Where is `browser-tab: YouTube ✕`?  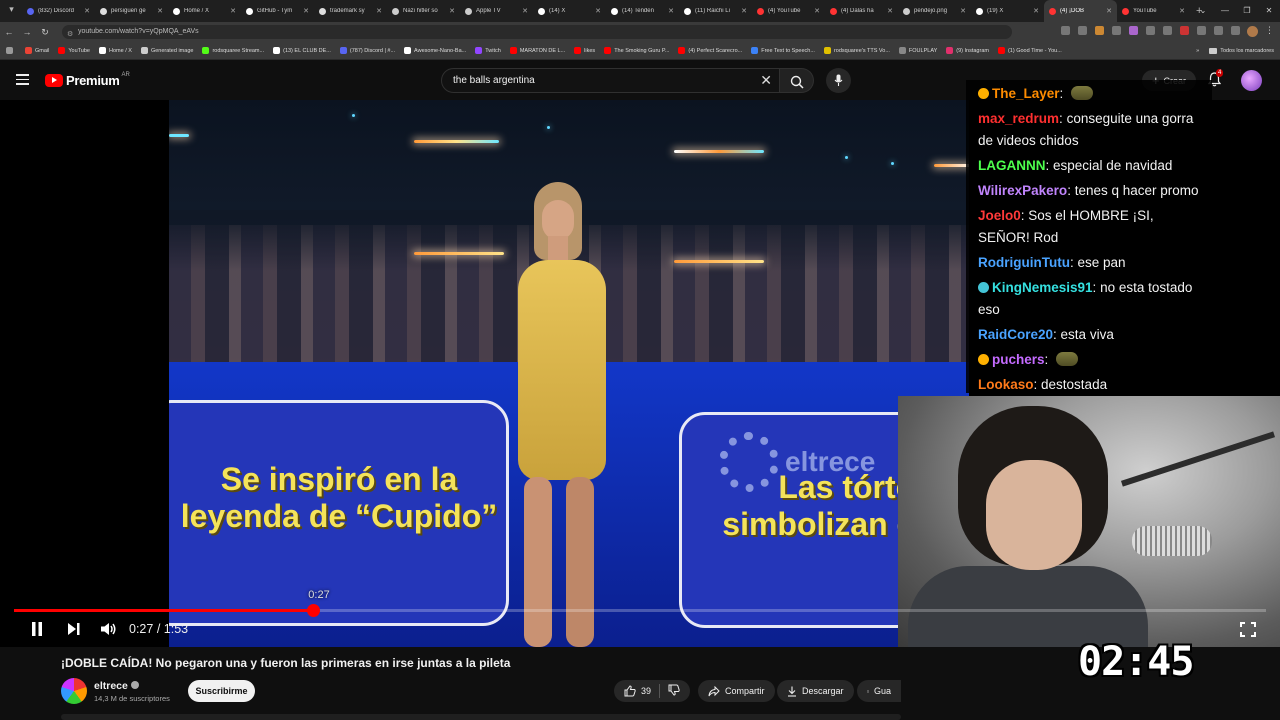 browser-tab: YouTube ✕ is located at coordinates (1153, 11).